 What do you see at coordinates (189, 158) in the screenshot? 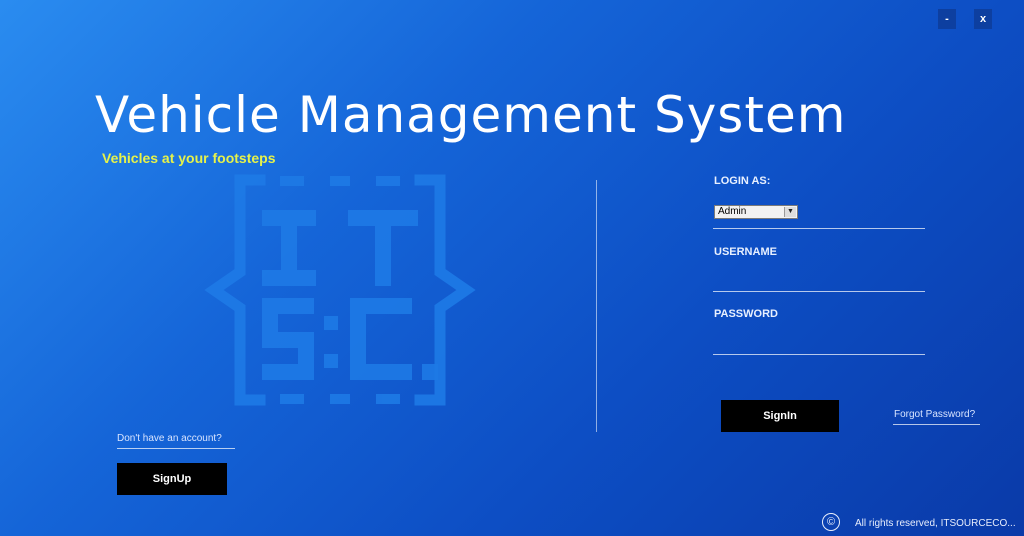
I see `tagline: Vehicles at your footsteps` at bounding box center [189, 158].